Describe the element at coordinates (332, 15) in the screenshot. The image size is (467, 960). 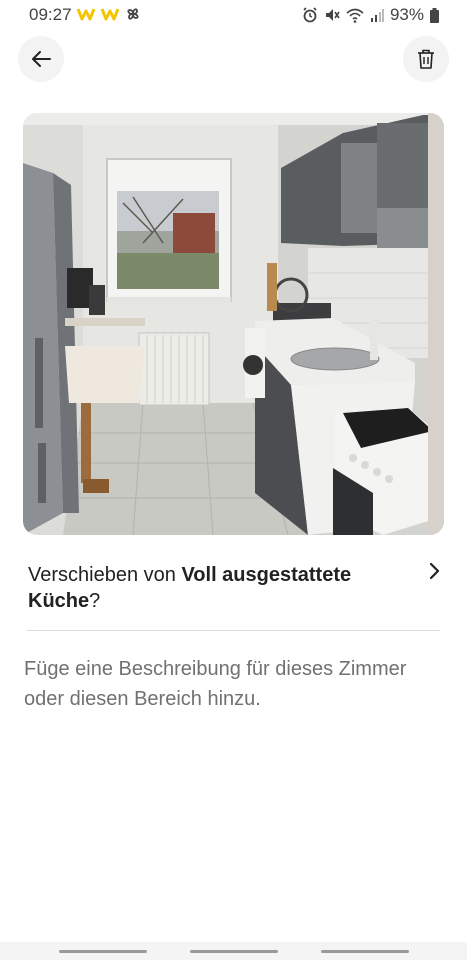
I see `mute-icon` at that location.